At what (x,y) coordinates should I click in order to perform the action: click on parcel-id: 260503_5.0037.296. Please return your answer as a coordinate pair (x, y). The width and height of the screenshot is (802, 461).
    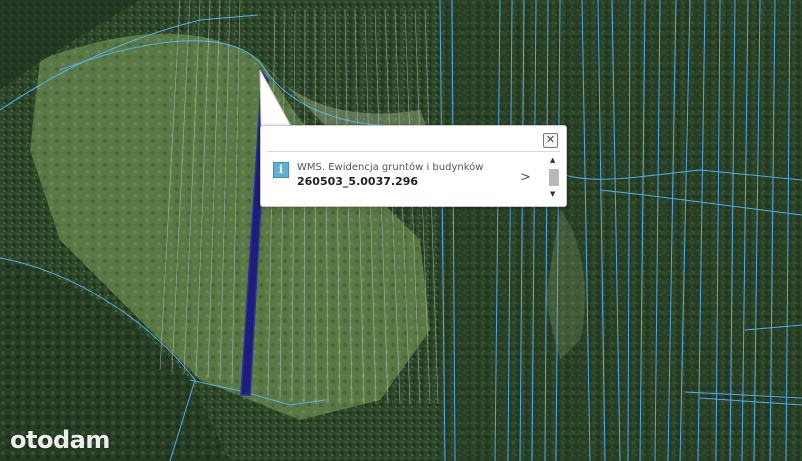
    Looking at the image, I should click on (358, 181).